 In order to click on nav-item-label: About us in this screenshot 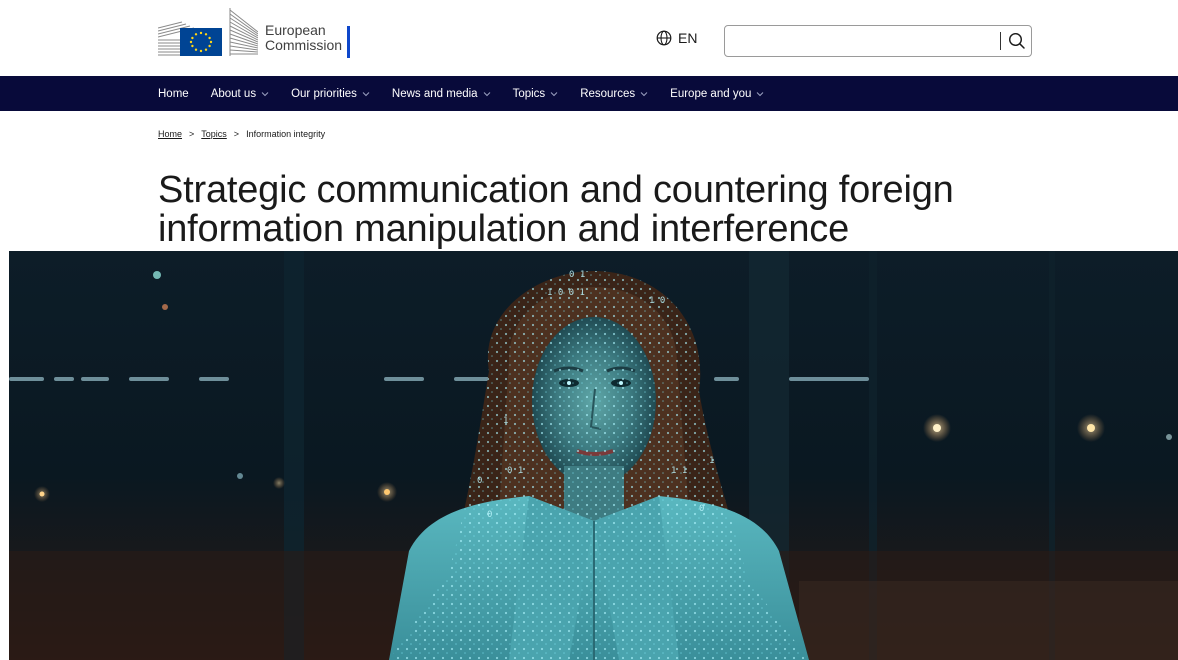, I will do `click(233, 93)`.